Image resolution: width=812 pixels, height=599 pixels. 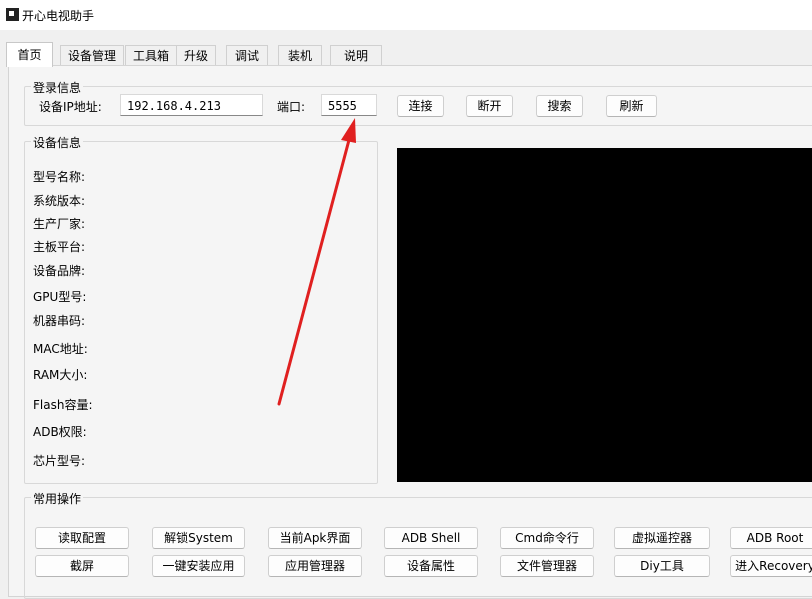 What do you see at coordinates (547, 538) in the screenshot?
I see `cmd-prompt-button: Cmd命令行` at bounding box center [547, 538].